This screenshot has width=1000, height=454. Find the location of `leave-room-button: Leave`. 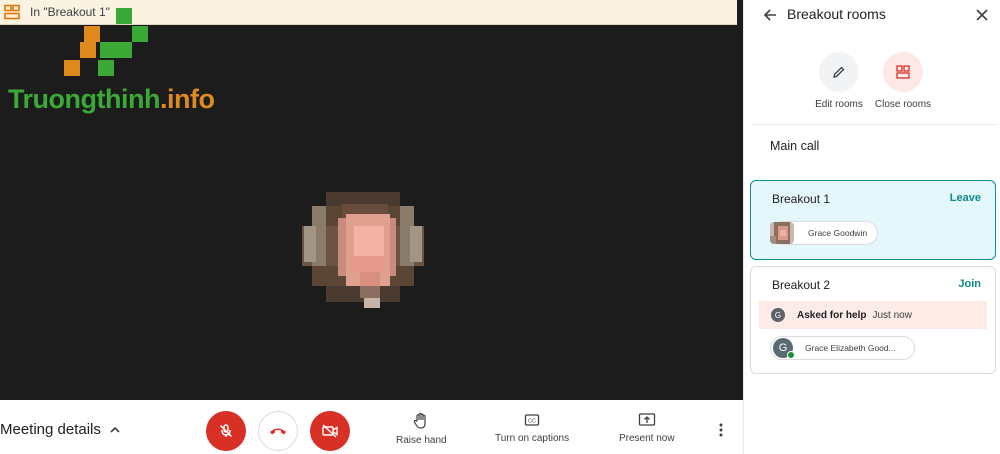

leave-room-button: Leave is located at coordinates (965, 198).